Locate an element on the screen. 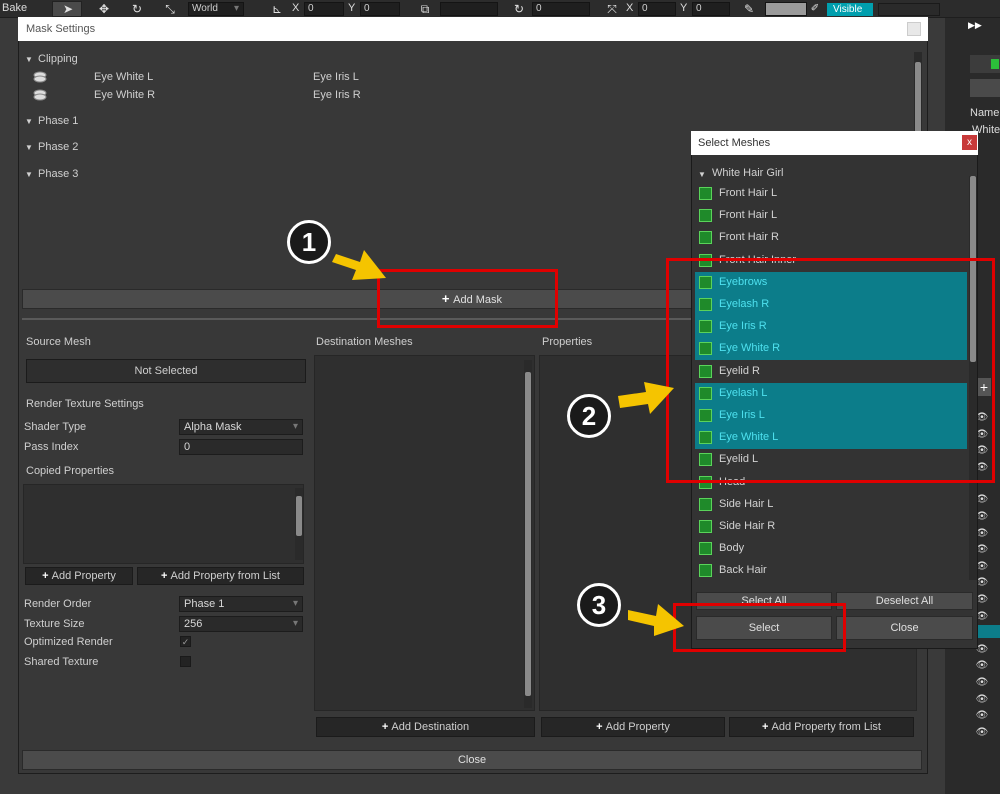 Image resolution: width=1000 pixels, height=794 pixels. scale-icon: ⧉ is located at coordinates (425, 9).